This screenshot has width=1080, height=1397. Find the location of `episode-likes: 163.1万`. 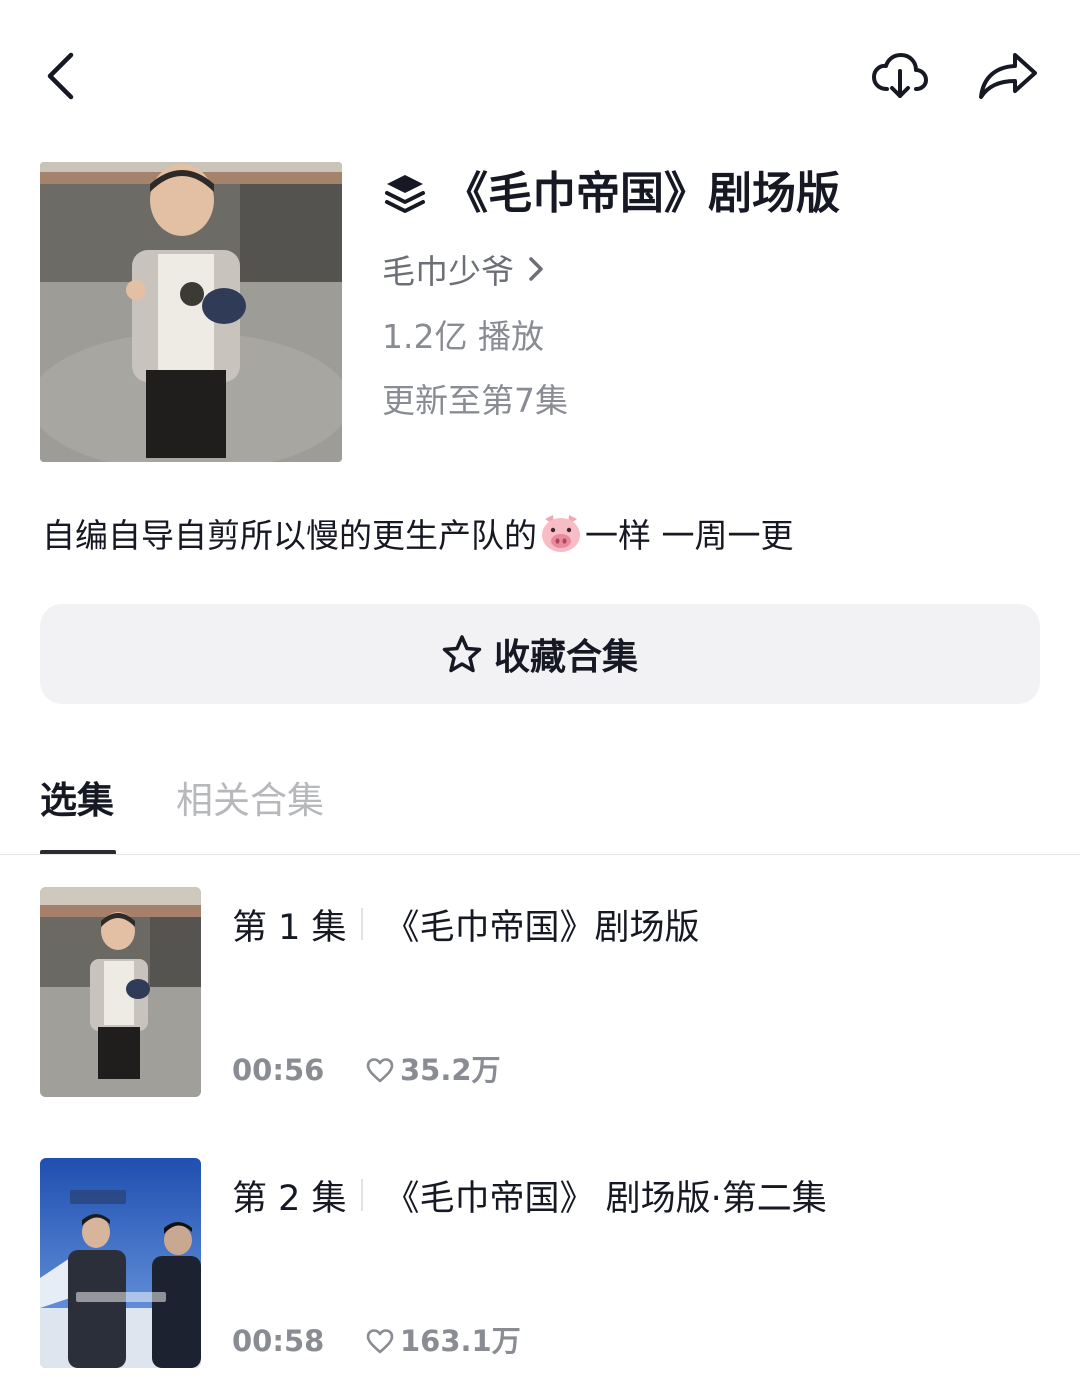

episode-likes: 163.1万 is located at coordinates (443, 1341).